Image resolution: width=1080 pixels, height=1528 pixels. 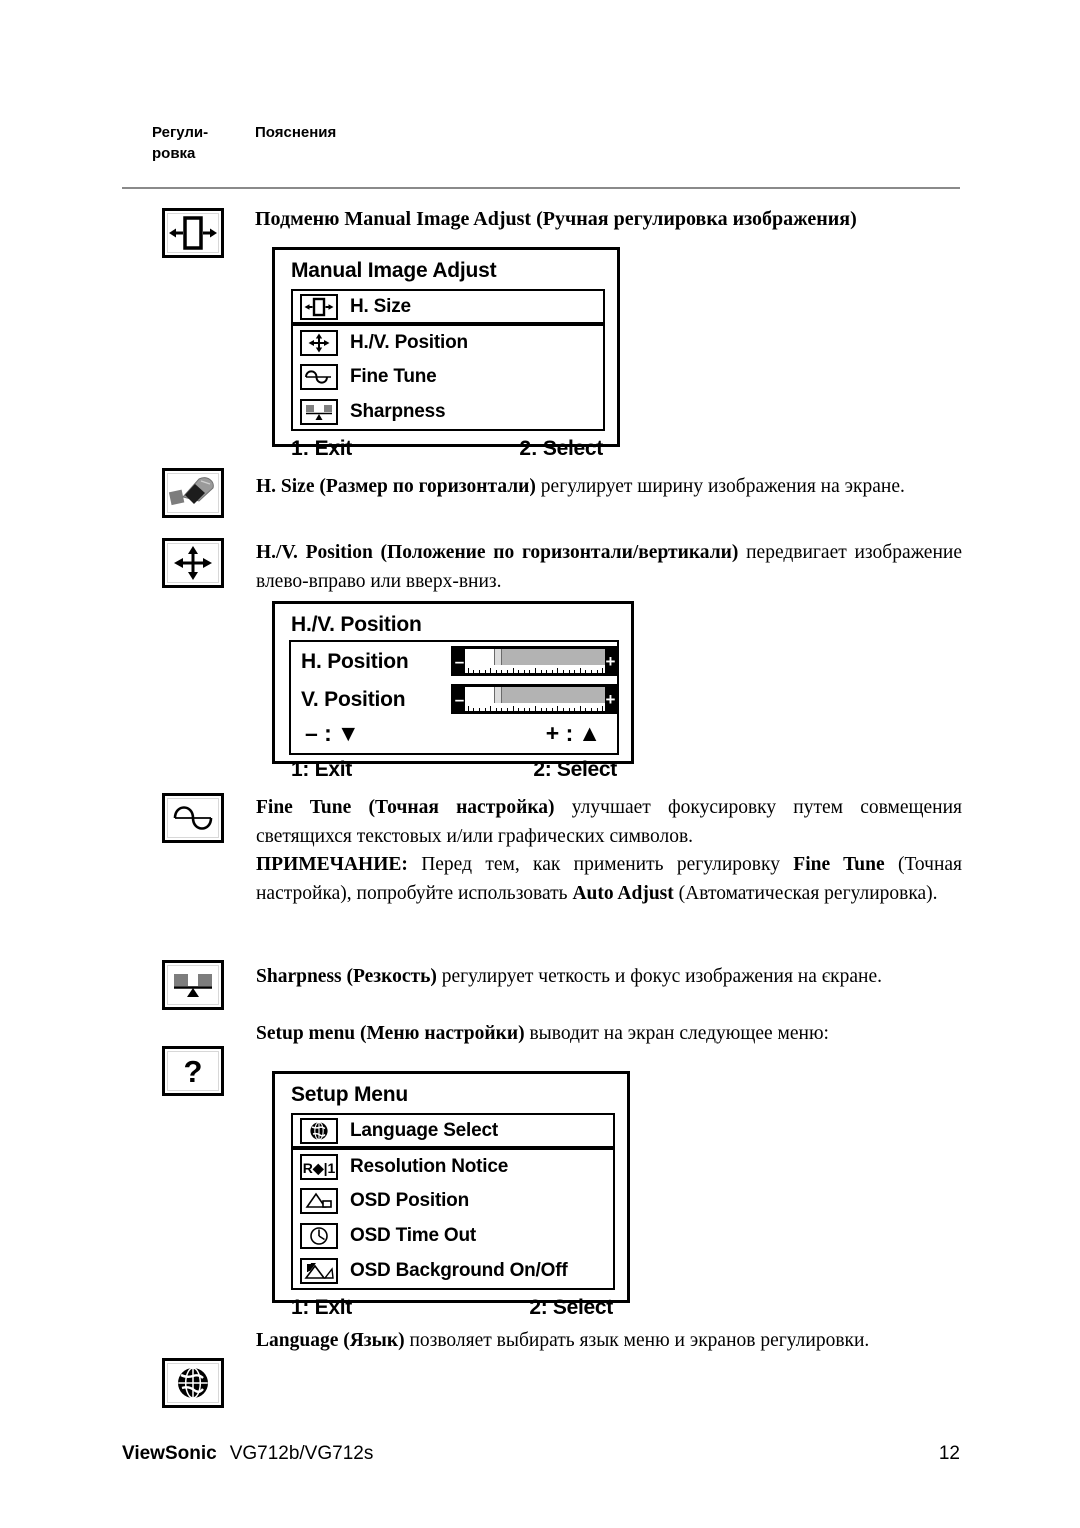 What do you see at coordinates (600, 864) in the screenshot?
I see `note-part1: Перед тем, как применить регулировку` at bounding box center [600, 864].